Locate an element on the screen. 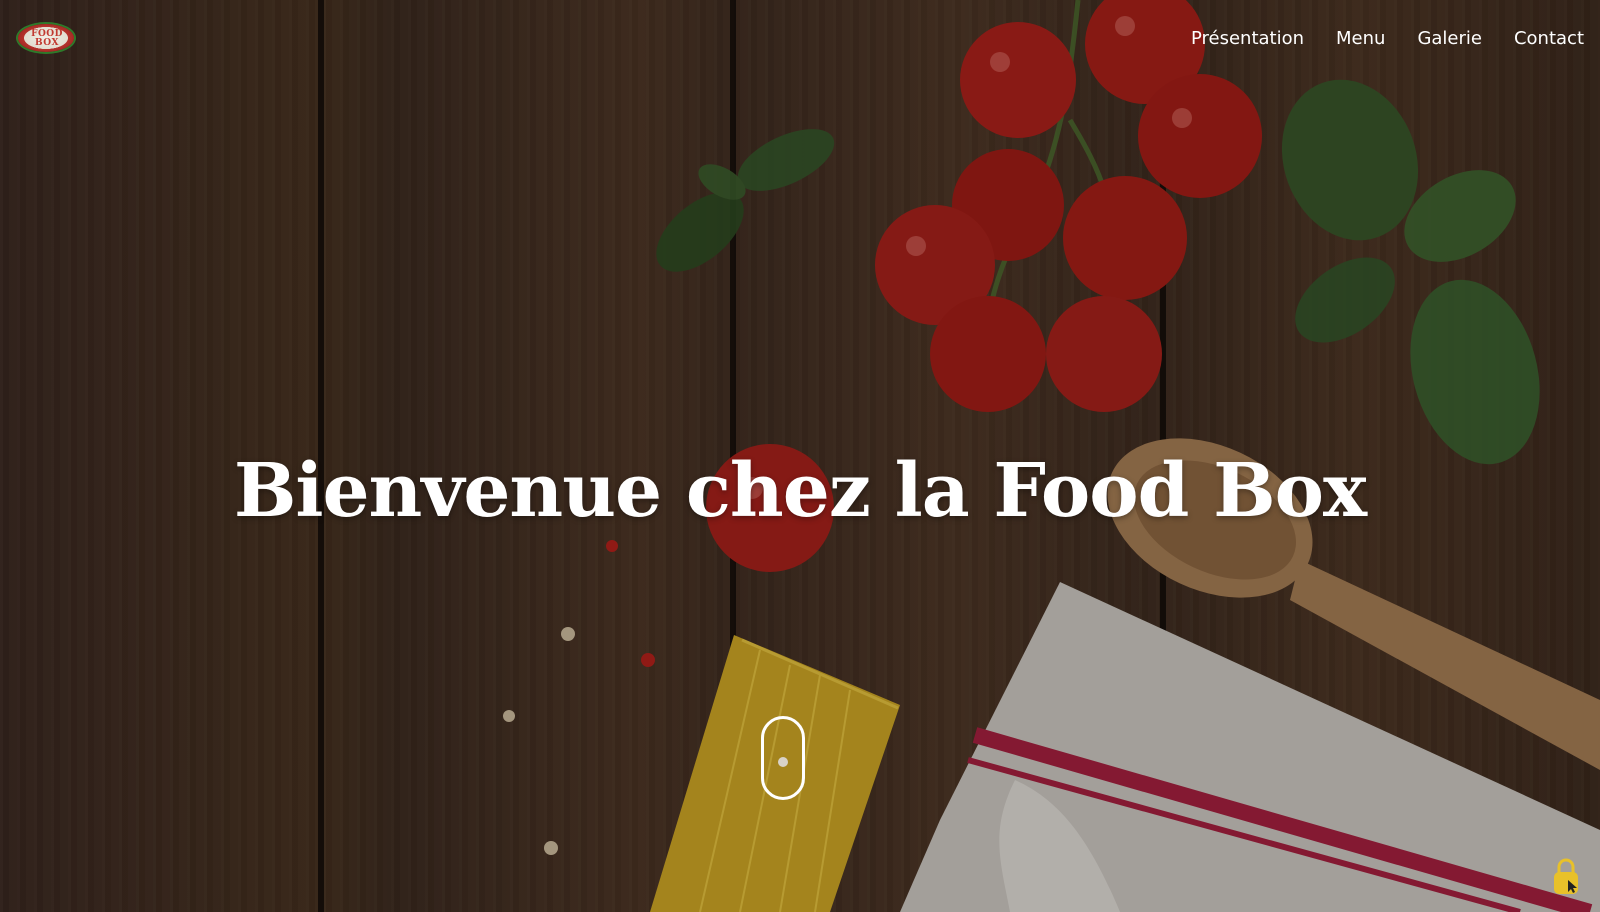  food-box-logo: FOOD BOX is located at coordinates (46, 38).